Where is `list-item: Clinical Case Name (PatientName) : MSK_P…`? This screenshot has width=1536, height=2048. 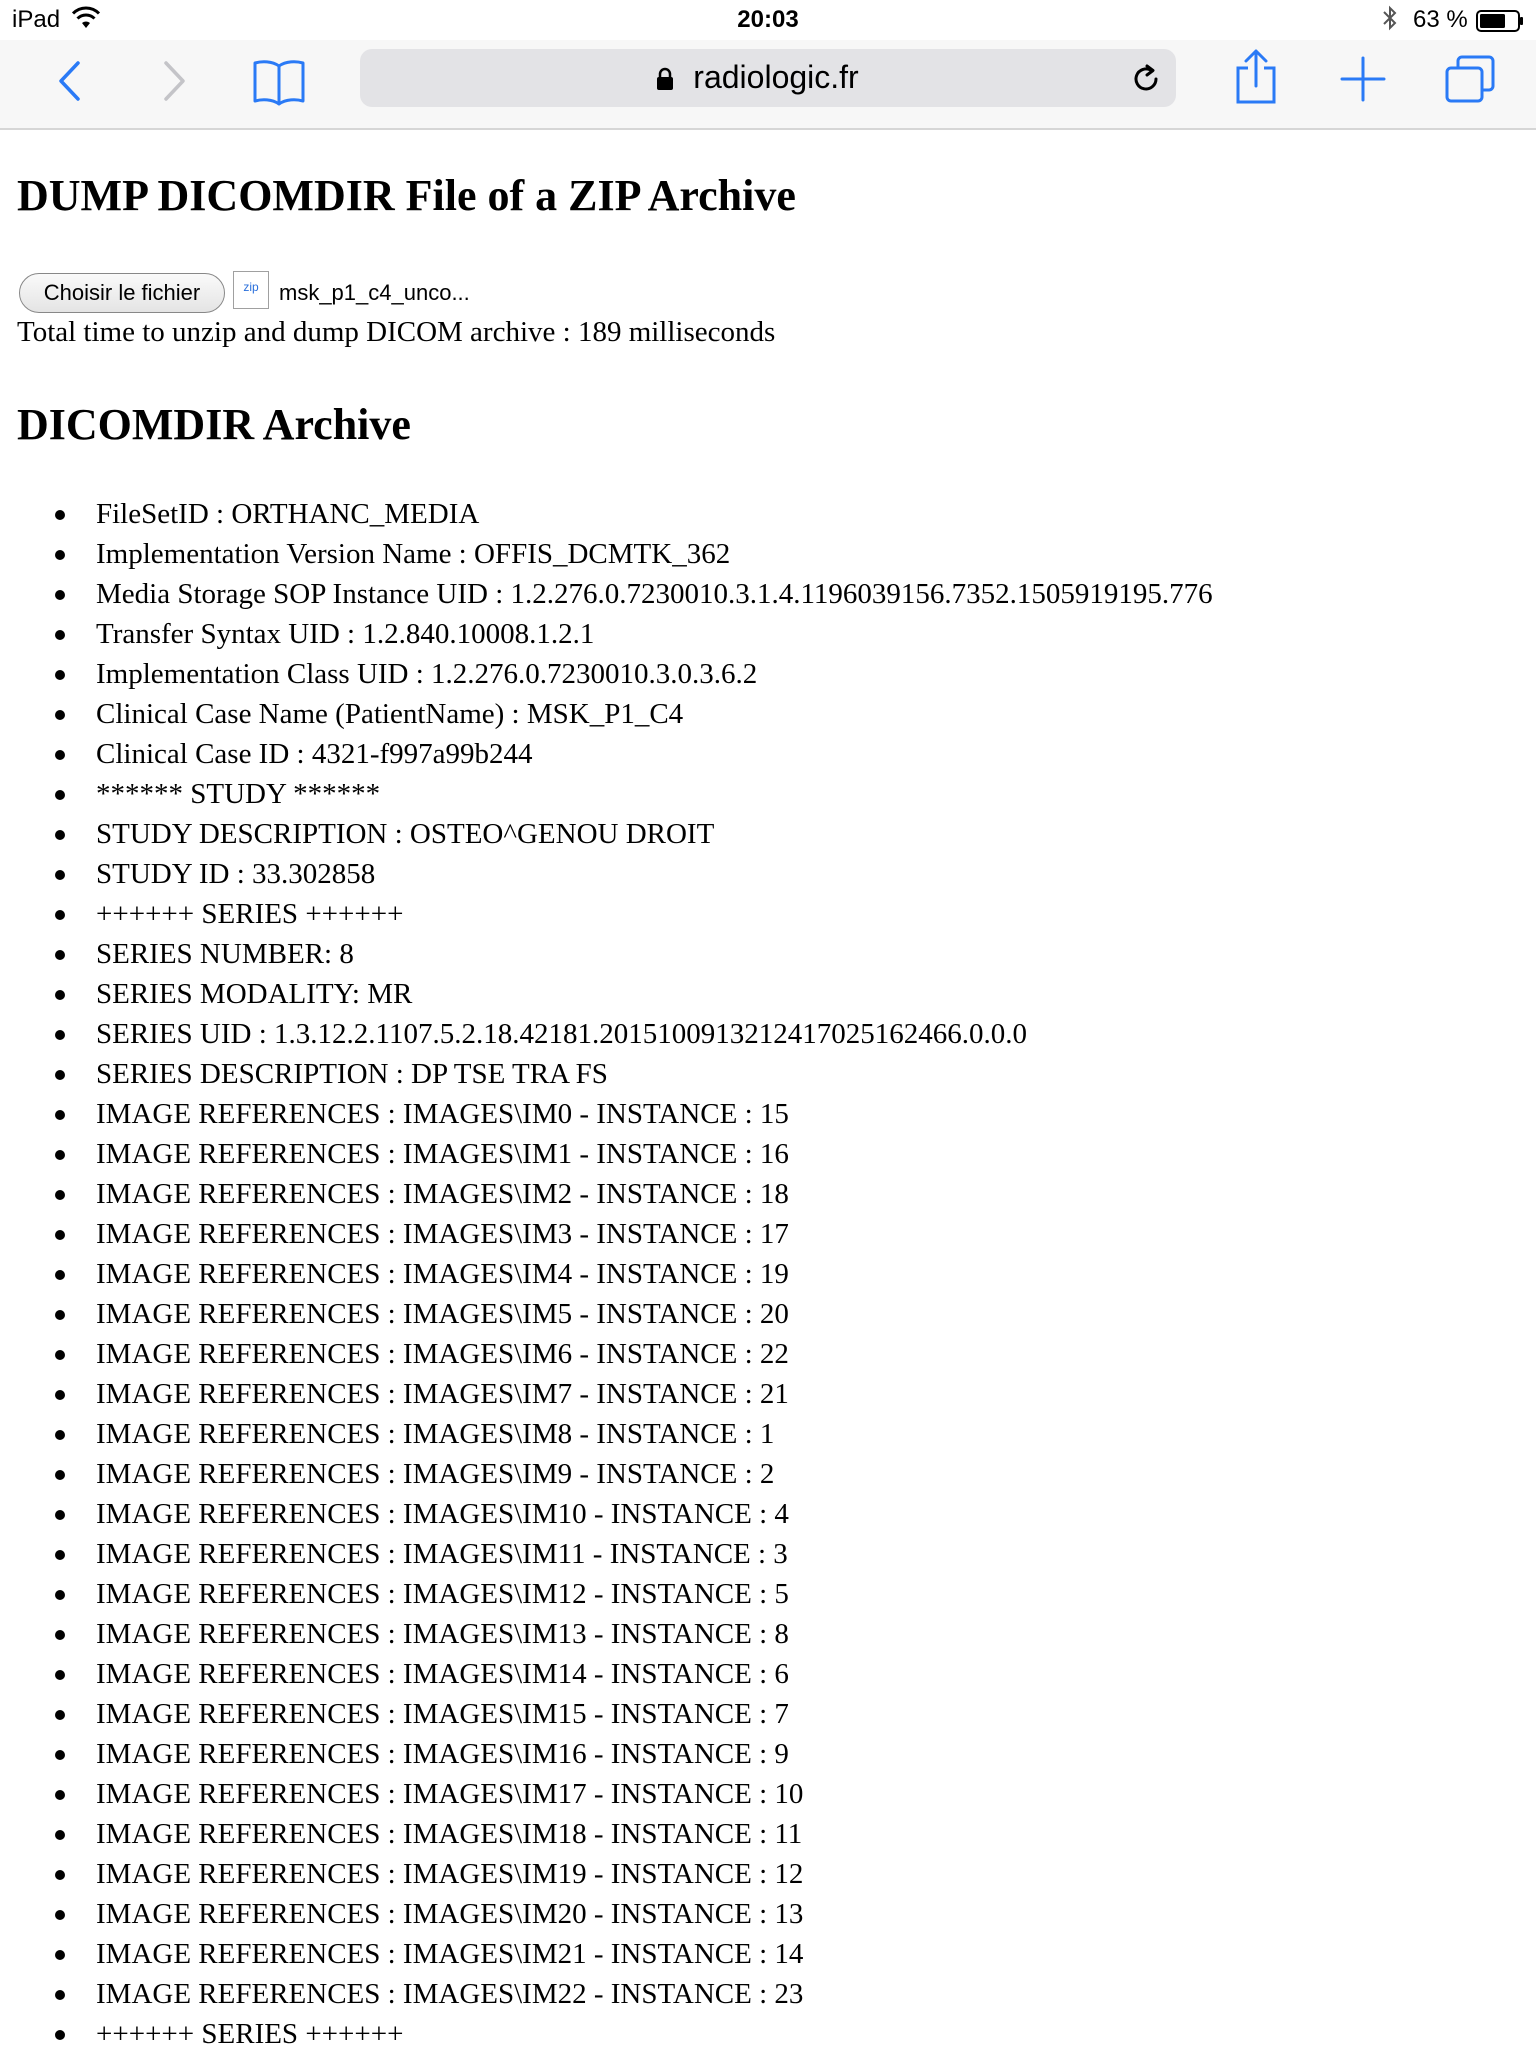
list-item: Clinical Case Name (PatientName) : MSK_P… is located at coordinates (634, 714).